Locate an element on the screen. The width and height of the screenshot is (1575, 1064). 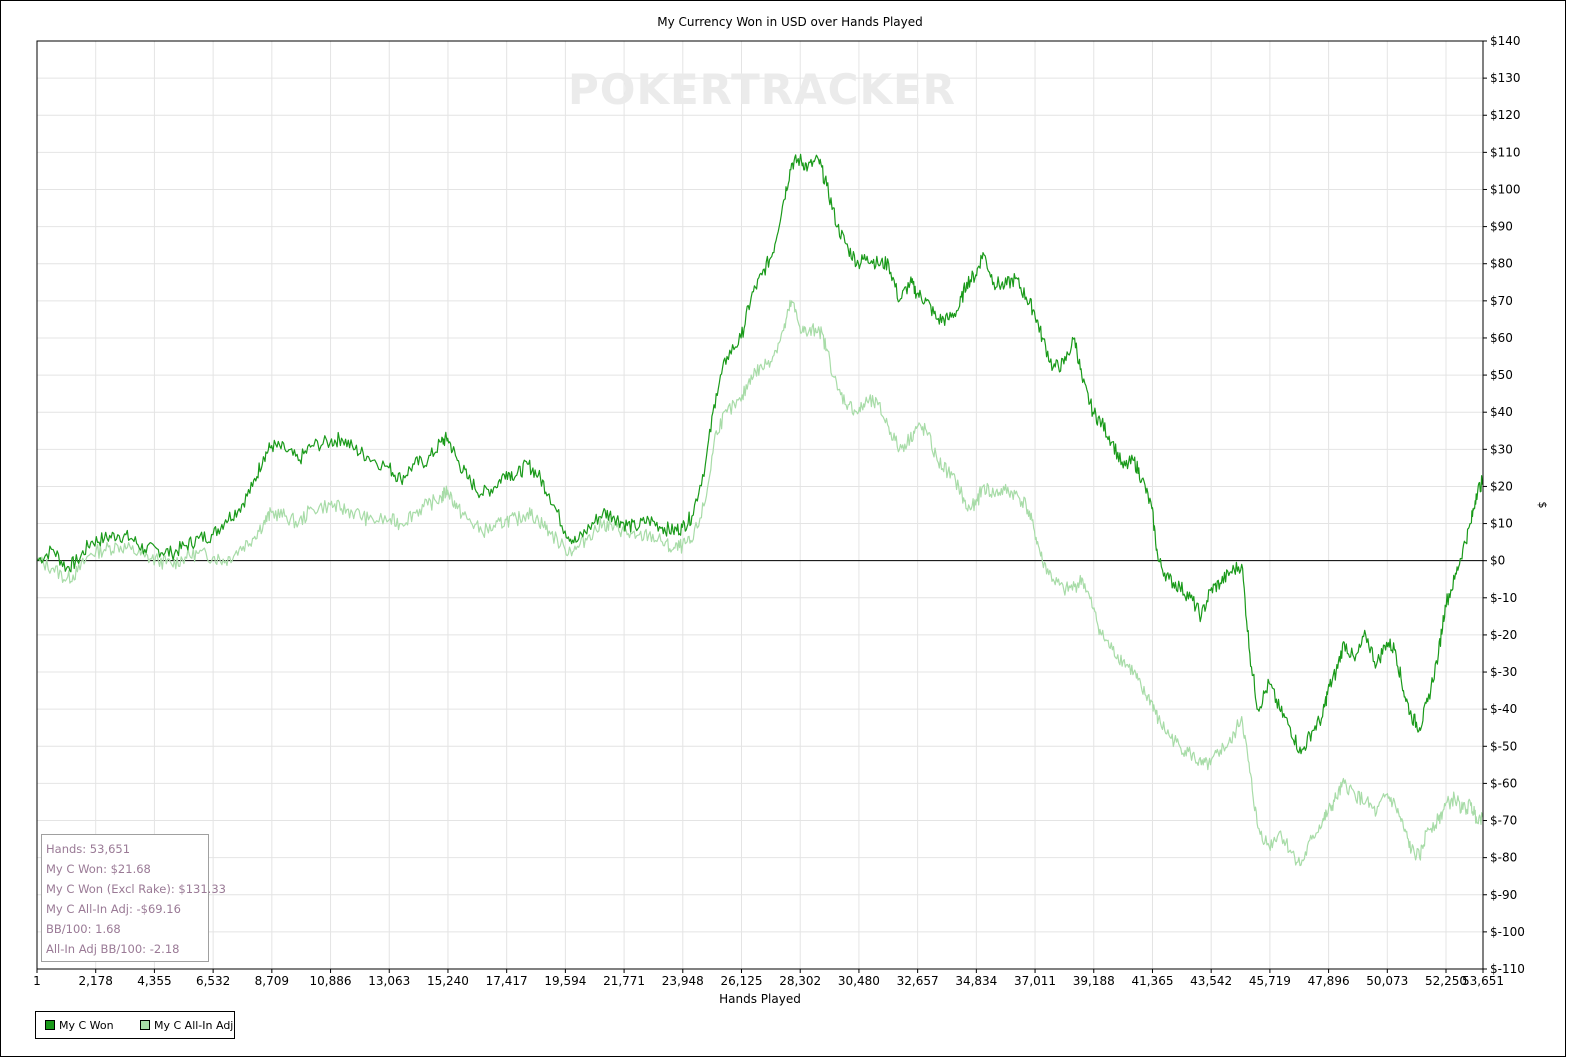
legend: My C Won My C All-In Adj is located at coordinates (135, 1025).